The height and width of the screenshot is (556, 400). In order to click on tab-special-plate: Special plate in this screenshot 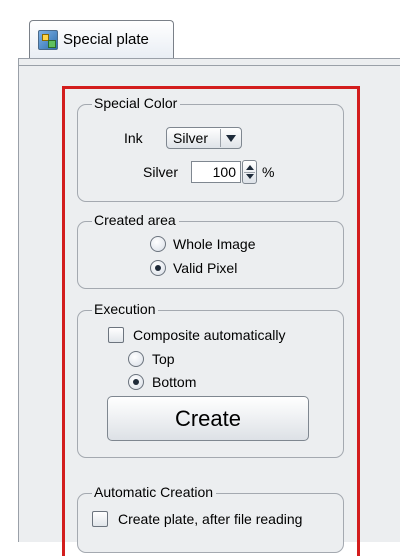, I will do `click(101, 39)`.